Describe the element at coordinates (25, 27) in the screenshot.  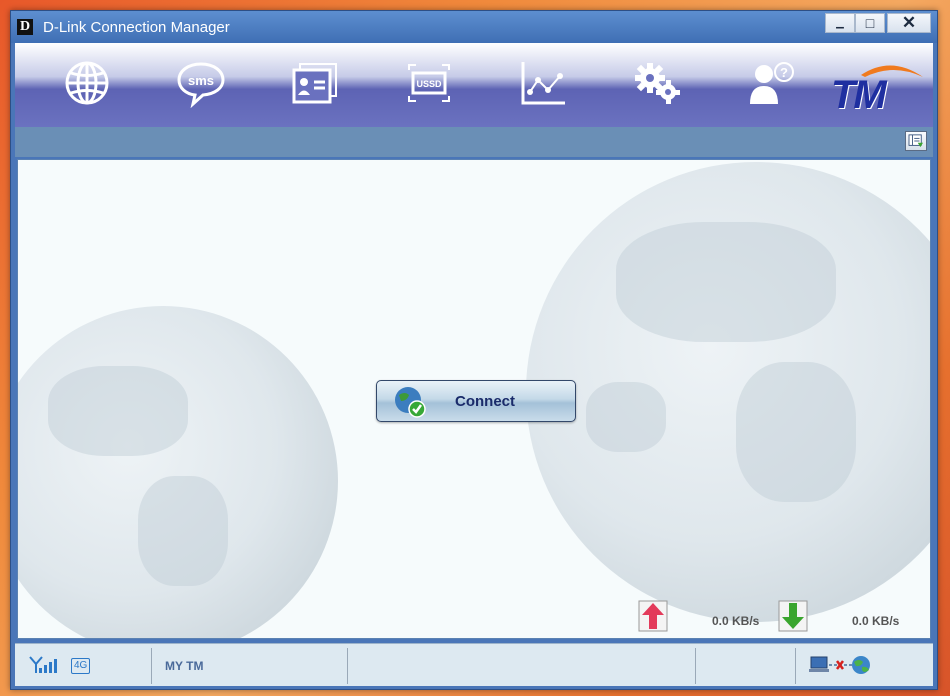
I see `dlink-logo: D` at that location.